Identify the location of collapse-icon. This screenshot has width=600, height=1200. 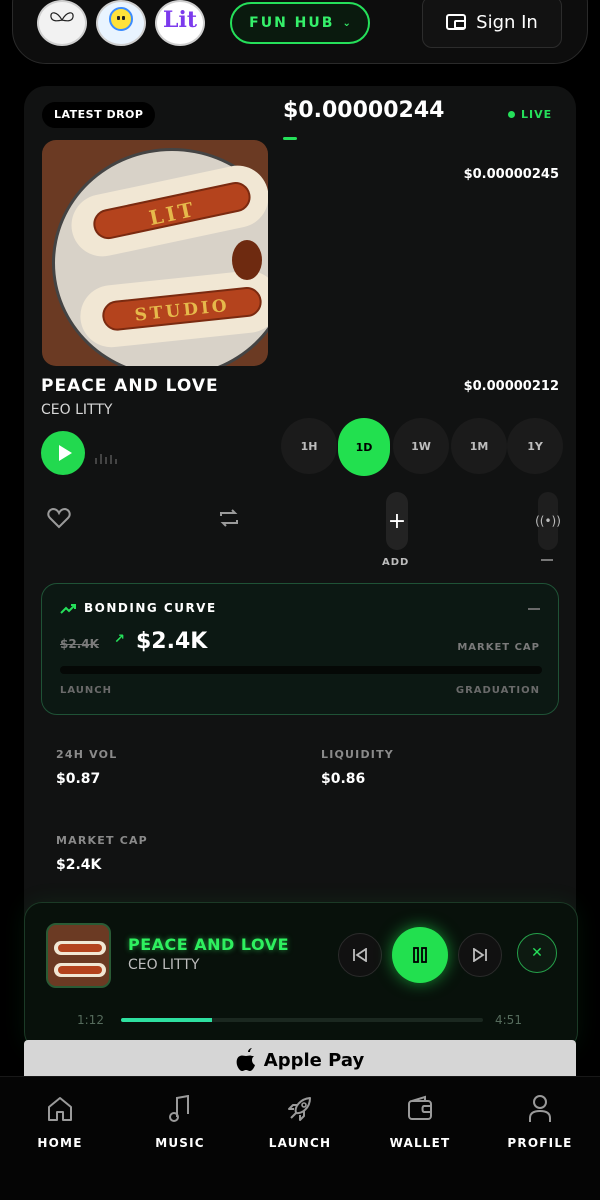
(534, 609).